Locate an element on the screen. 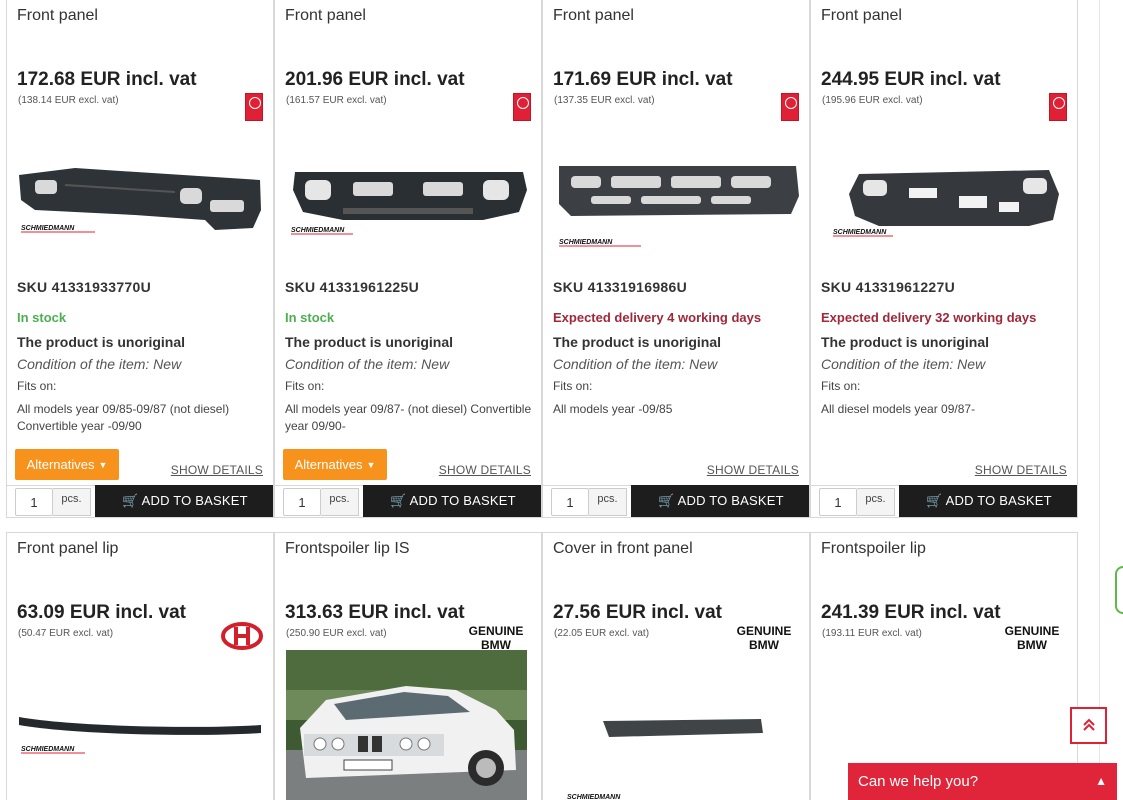  product-title: Frontspoiler lip is located at coordinates (873, 549).